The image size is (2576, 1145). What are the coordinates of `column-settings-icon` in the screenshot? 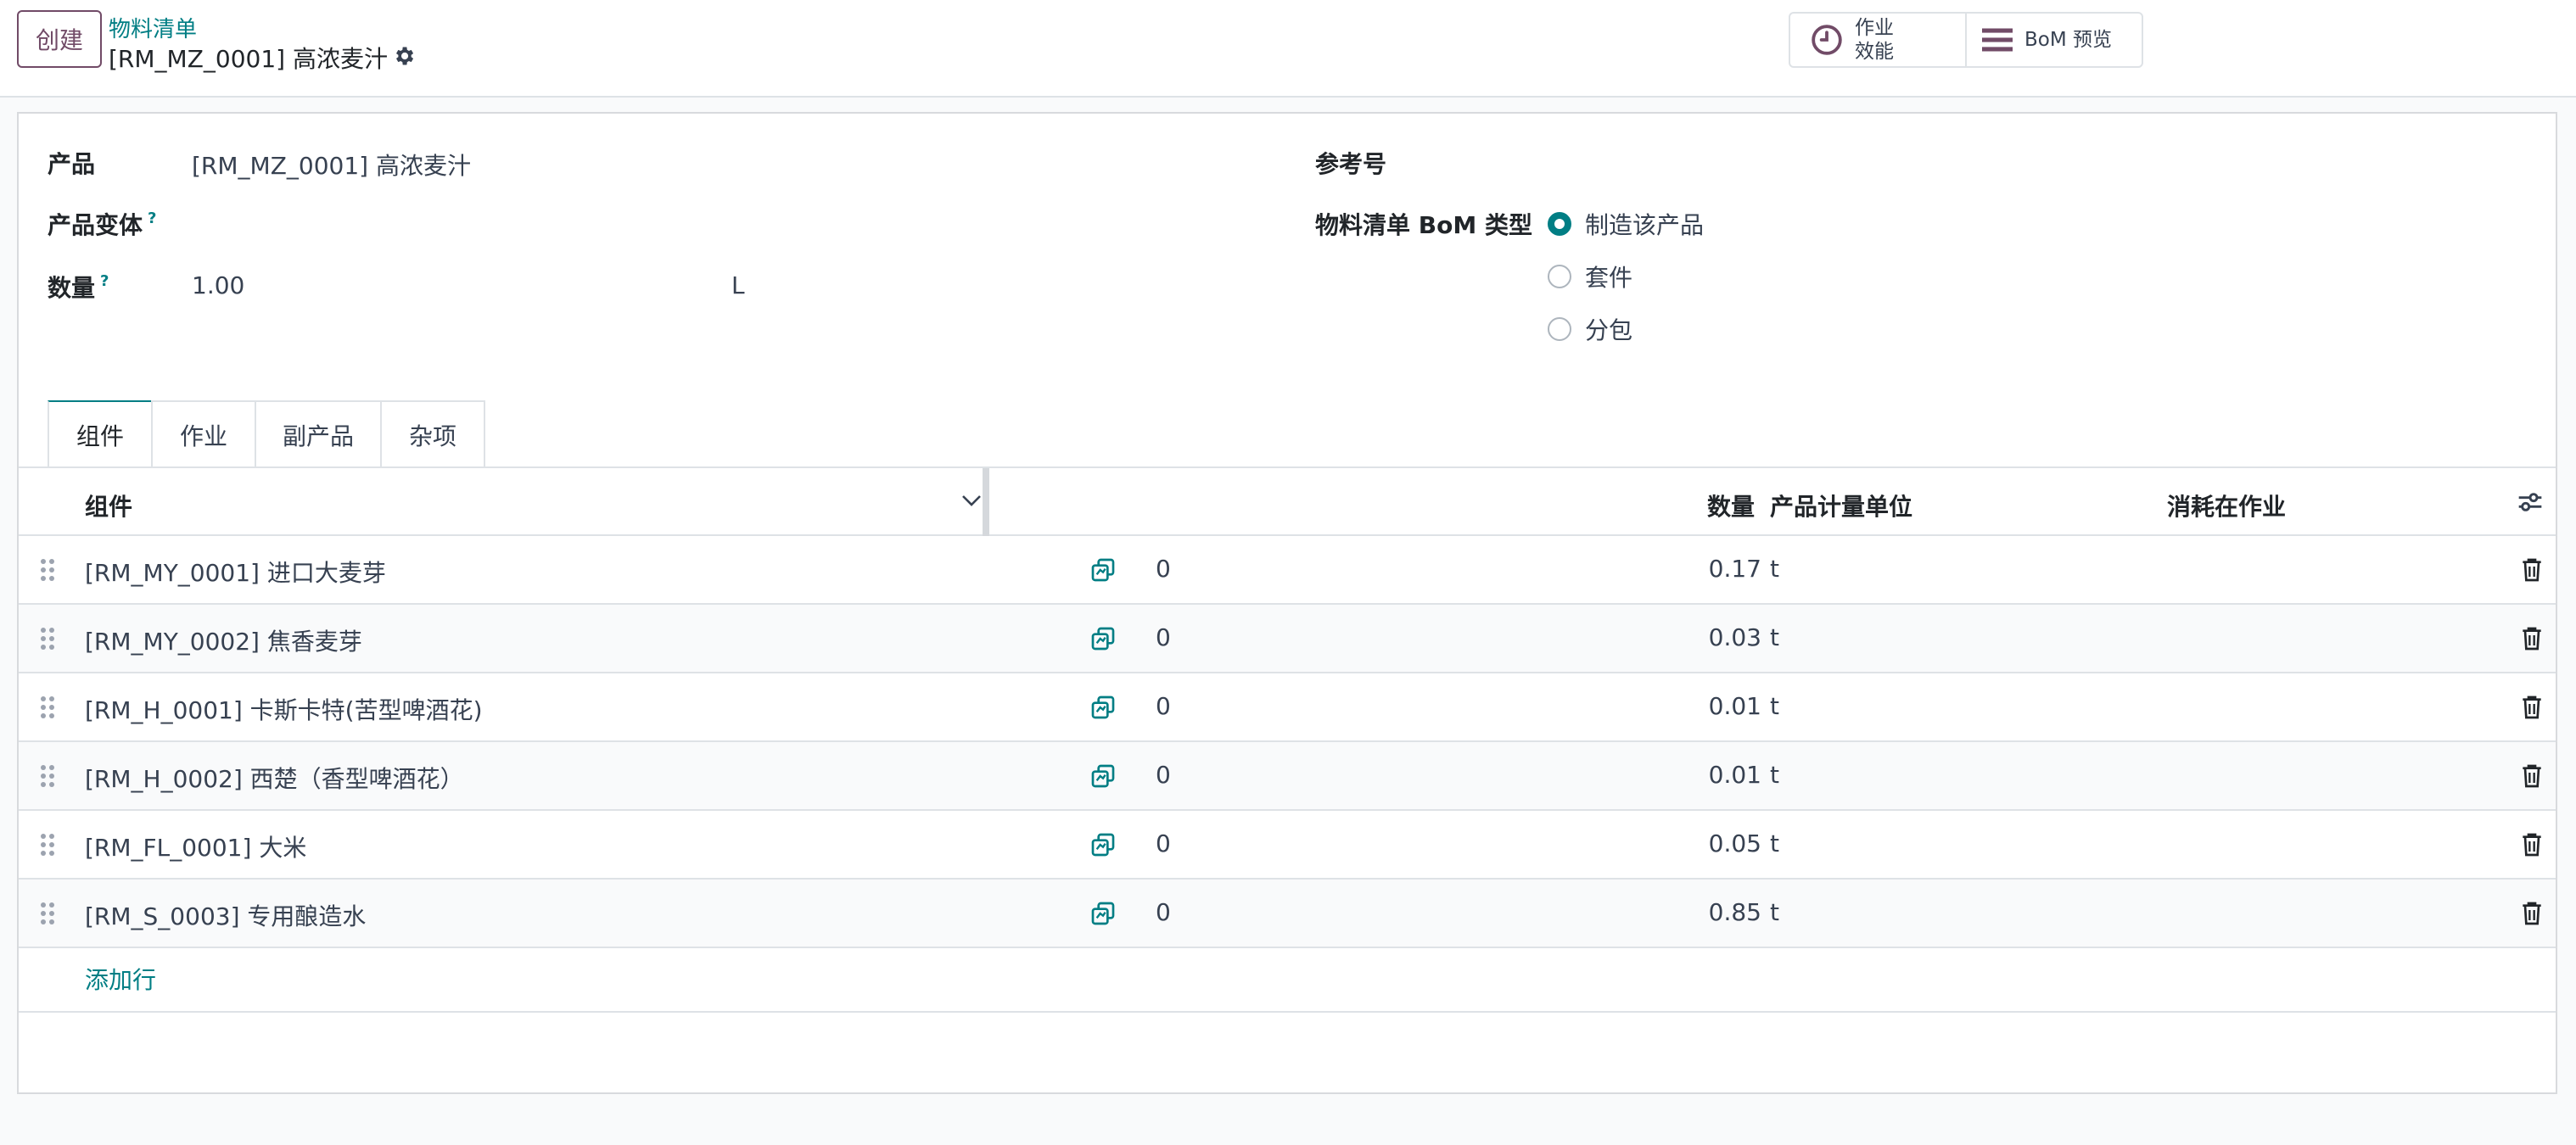 It's located at (2530, 502).